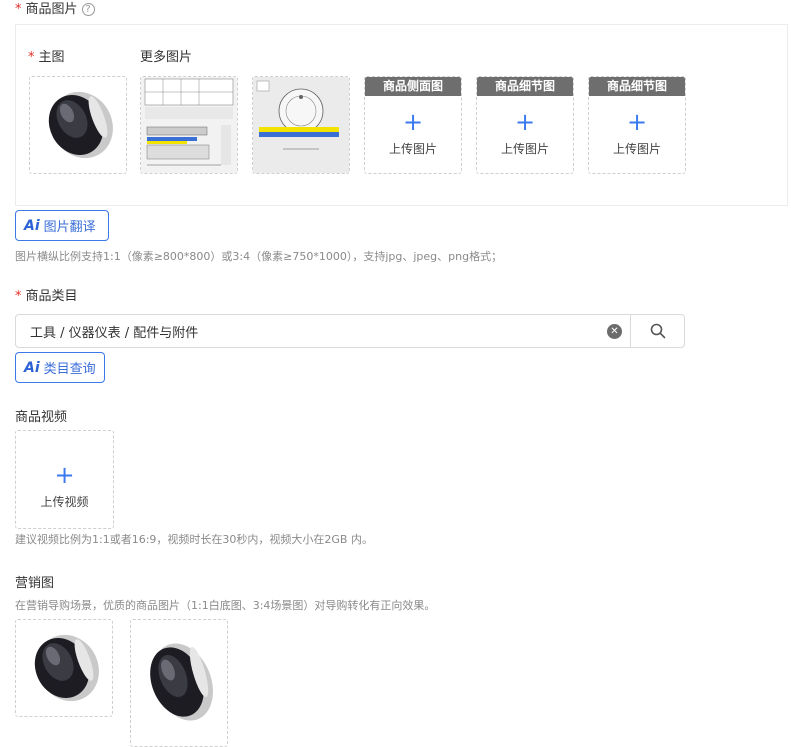 This screenshot has height=747, width=791. I want to click on upload-image-slot: 商品侧面图 + 上传图片, so click(413, 125).